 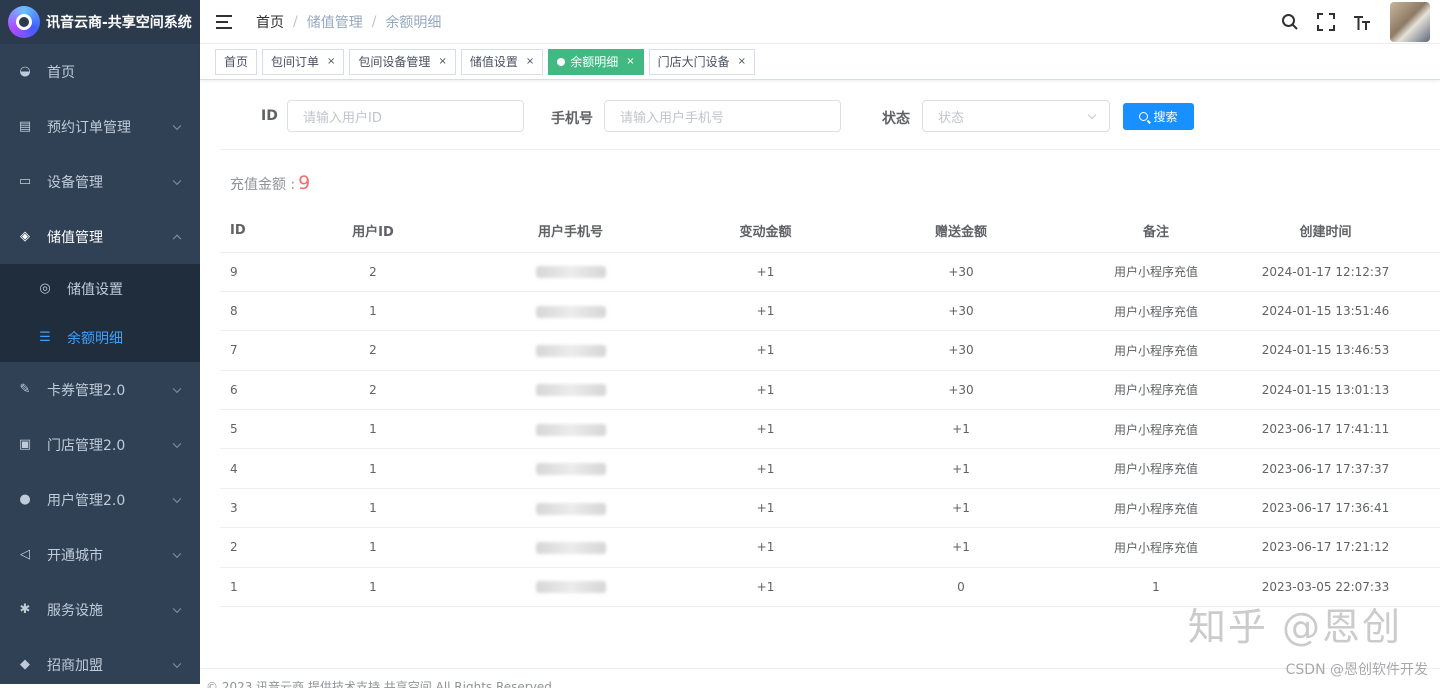 I want to click on navbar-actions, so click(x=1355, y=22).